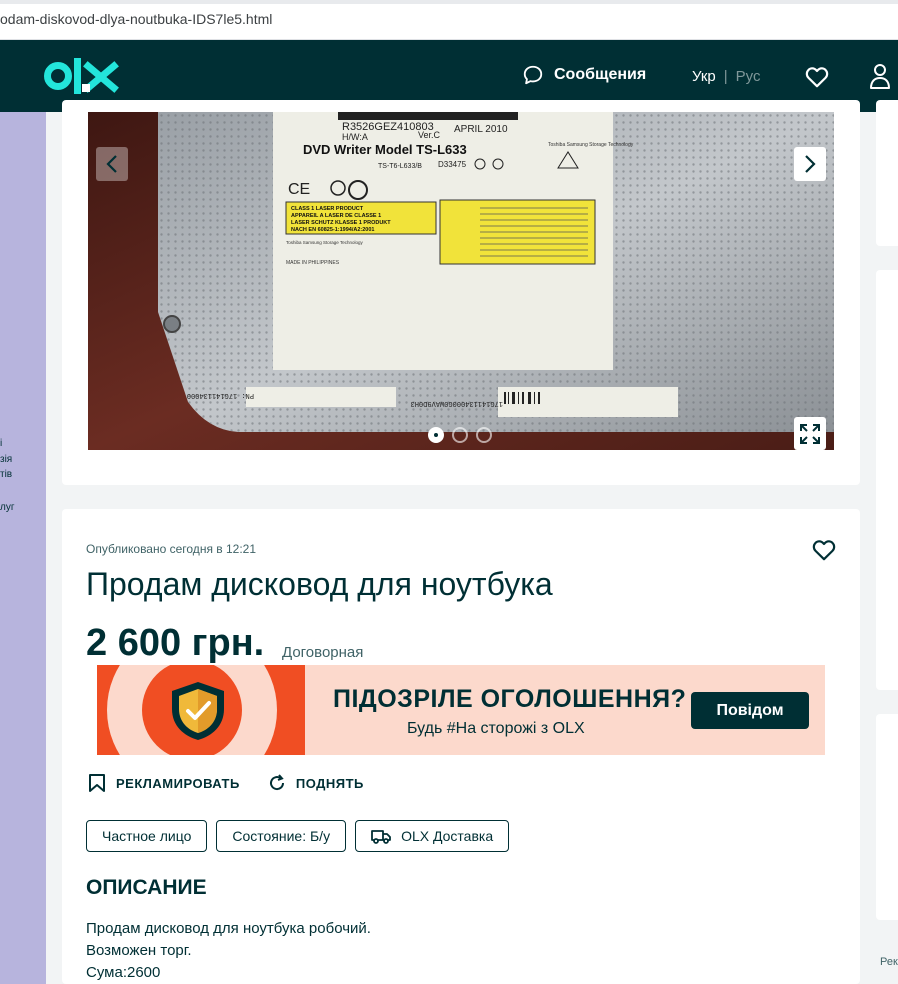 The image size is (898, 984). What do you see at coordinates (591, 145) in the screenshot?
I see `photo-maker: Toshiba Samsung Storage Technology` at bounding box center [591, 145].